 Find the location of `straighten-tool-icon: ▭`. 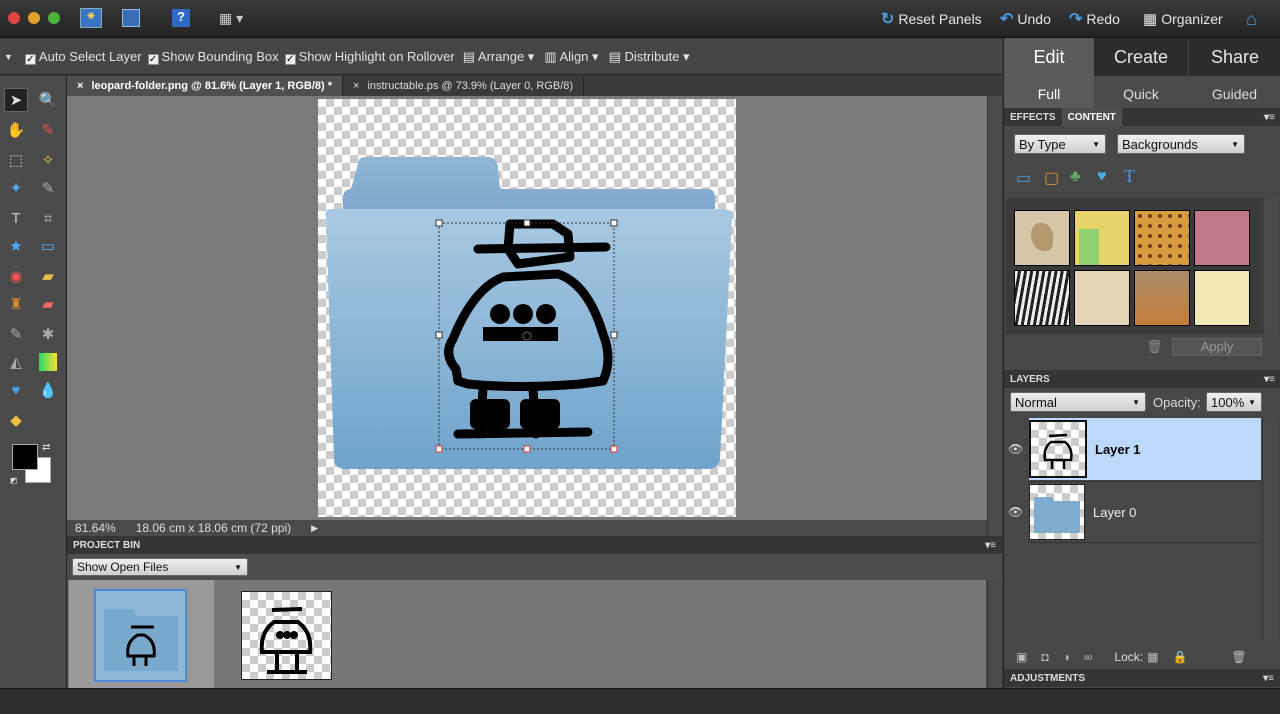

straighten-tool-icon: ▭ is located at coordinates (48, 246).